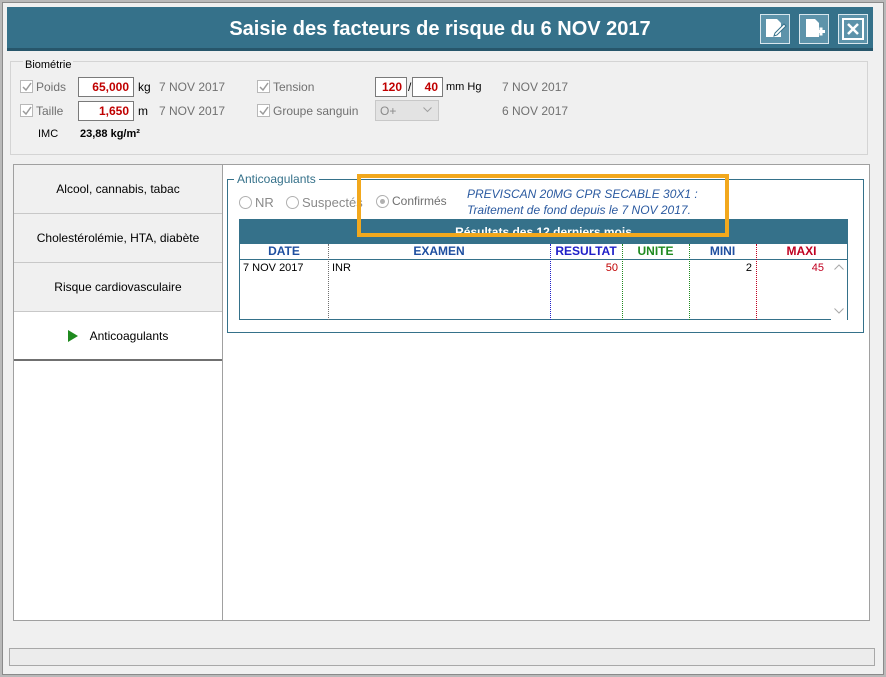 Image resolution: width=886 pixels, height=677 pixels. Describe the element at coordinates (801, 252) in the screenshot. I see `col-header-maxi: MAXI` at that location.